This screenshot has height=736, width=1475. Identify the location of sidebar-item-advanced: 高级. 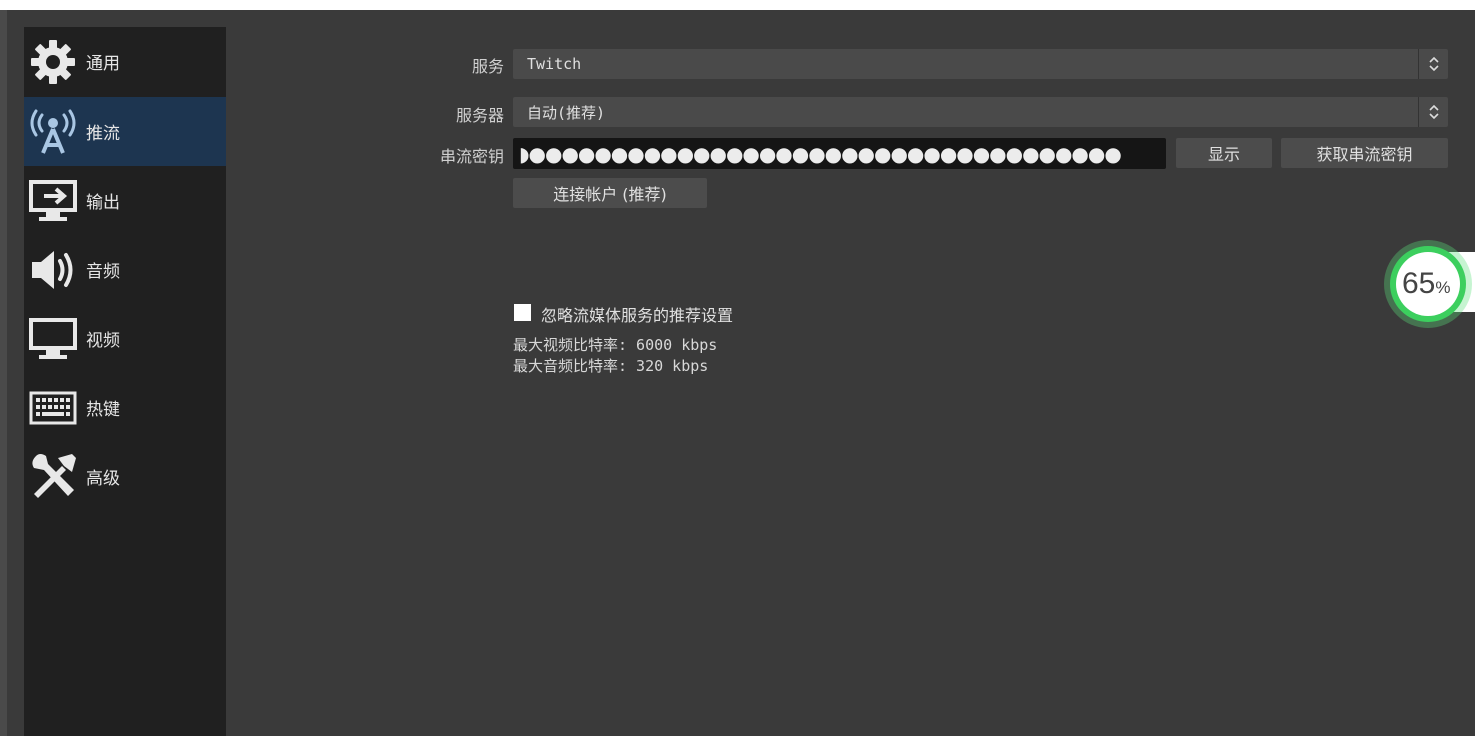
(125, 476).